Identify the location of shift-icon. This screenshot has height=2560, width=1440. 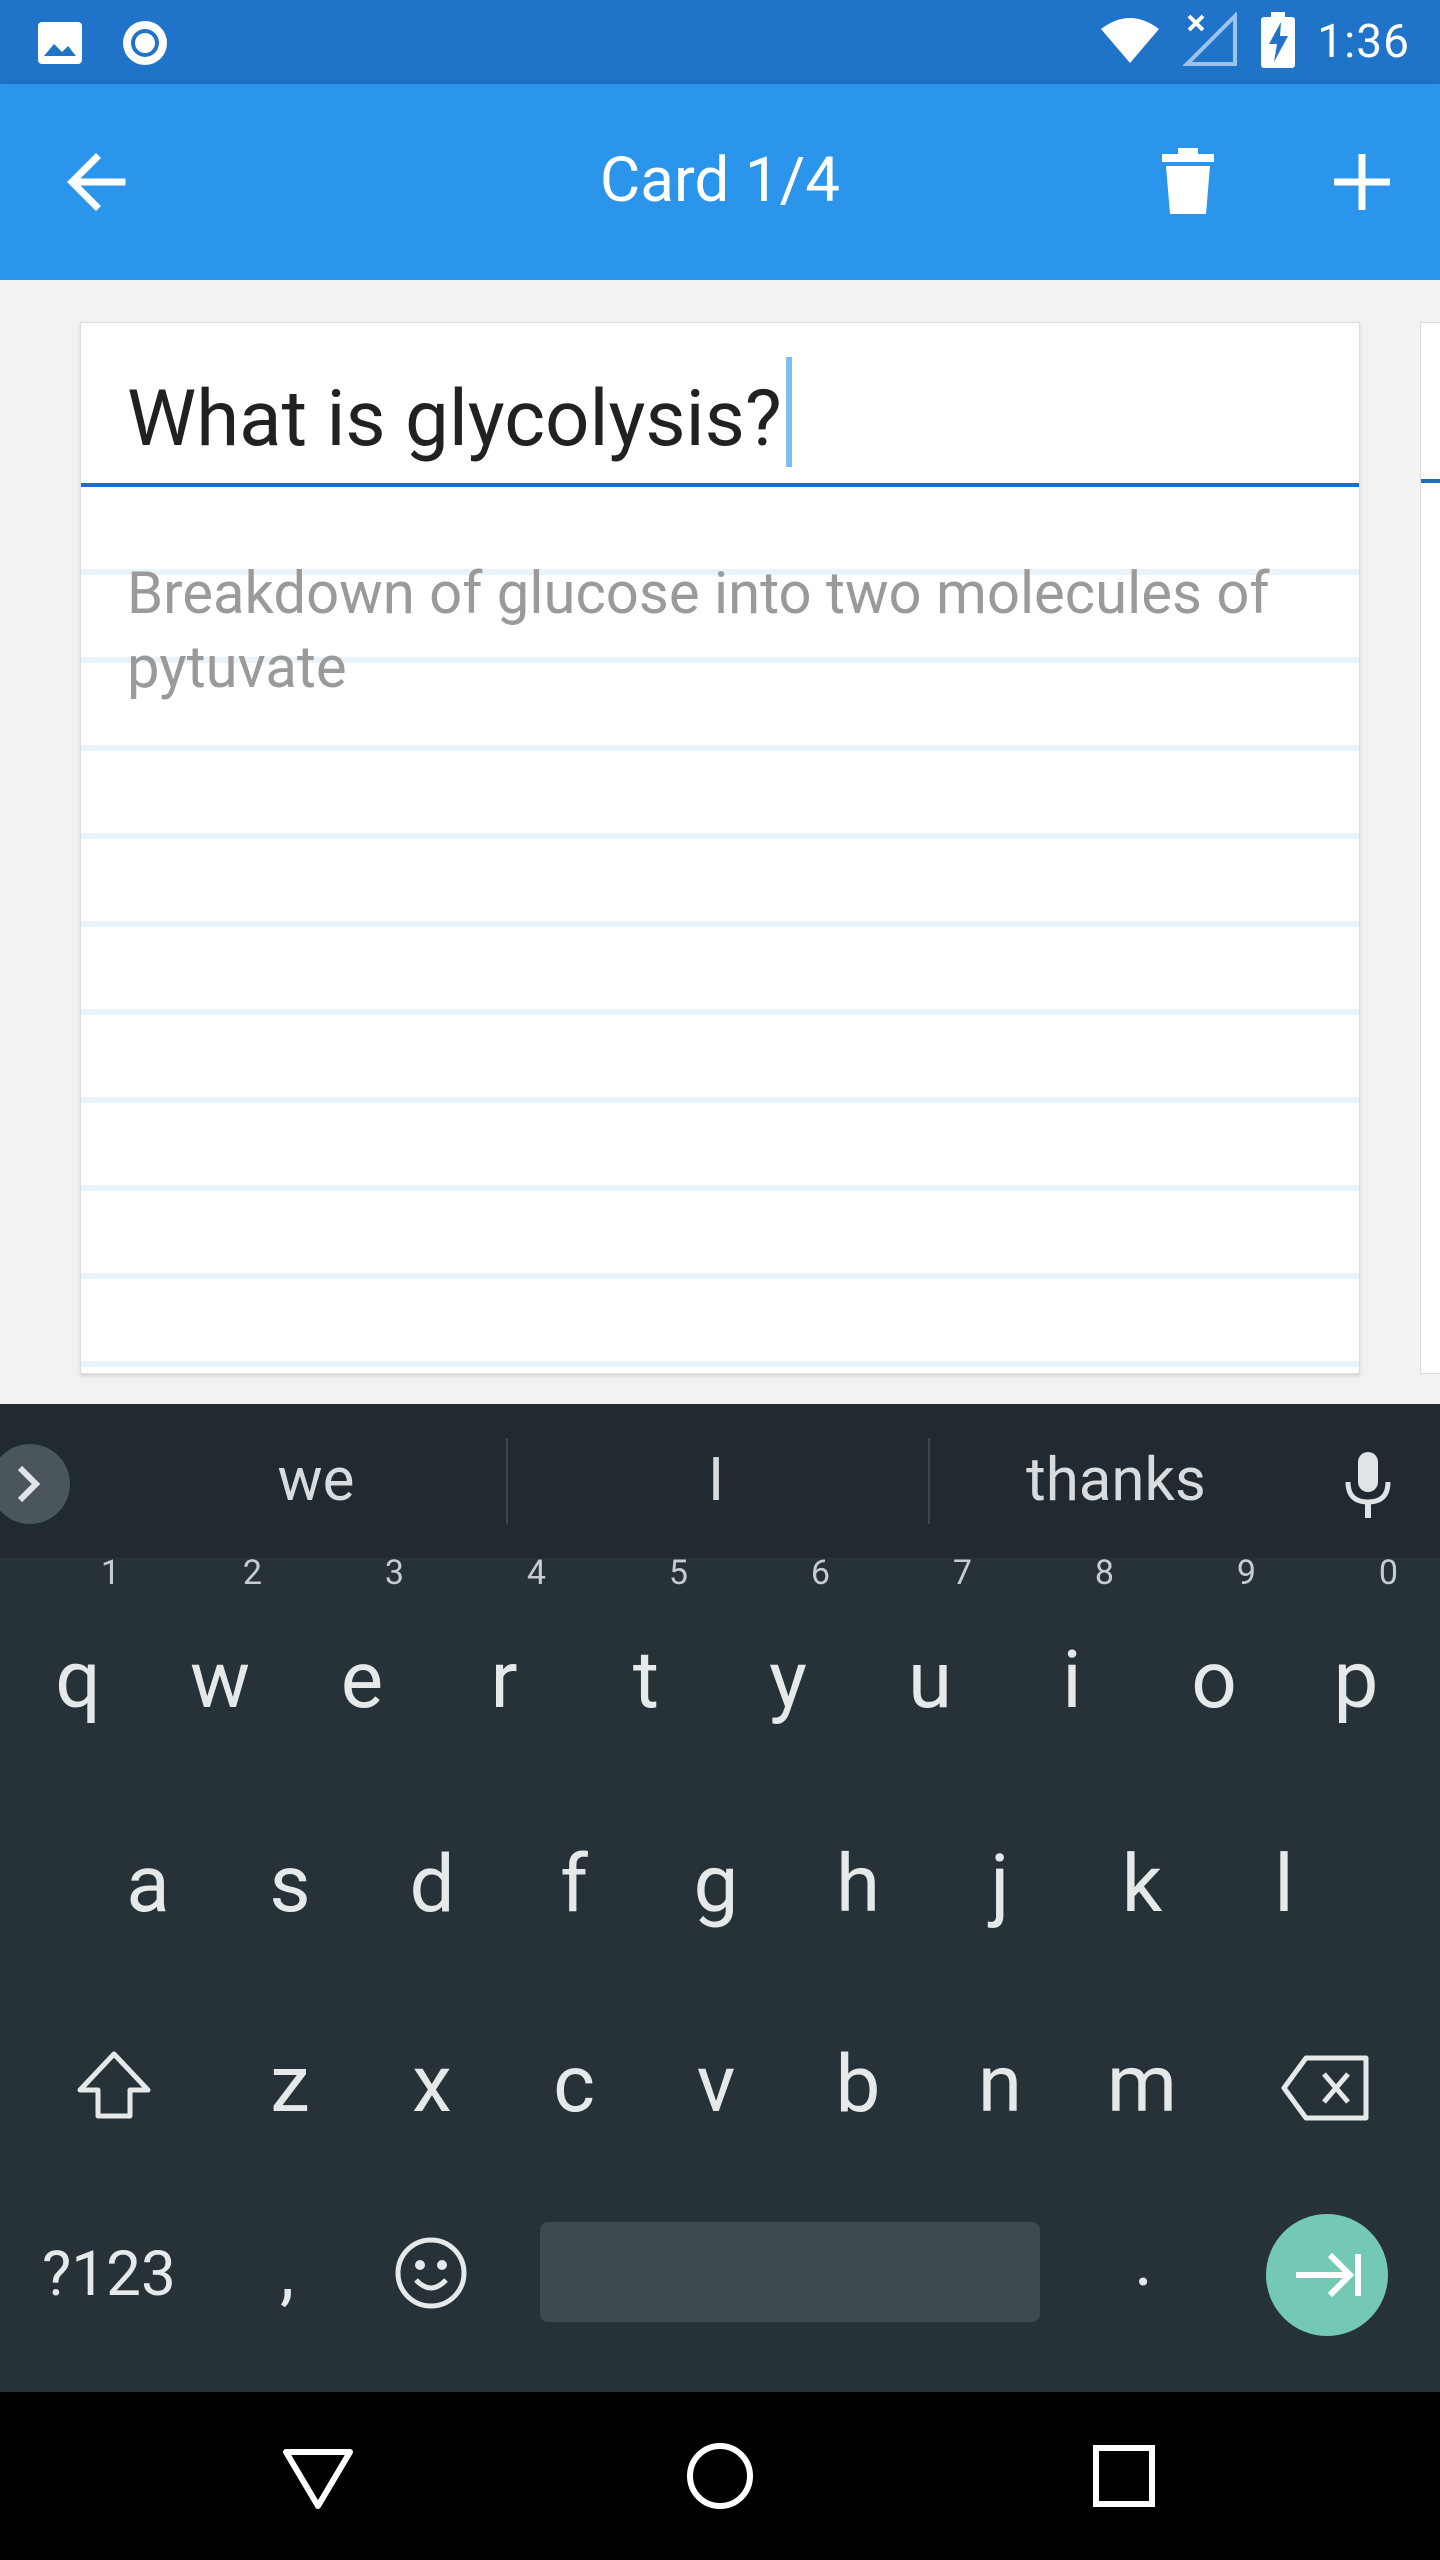
(114, 2094).